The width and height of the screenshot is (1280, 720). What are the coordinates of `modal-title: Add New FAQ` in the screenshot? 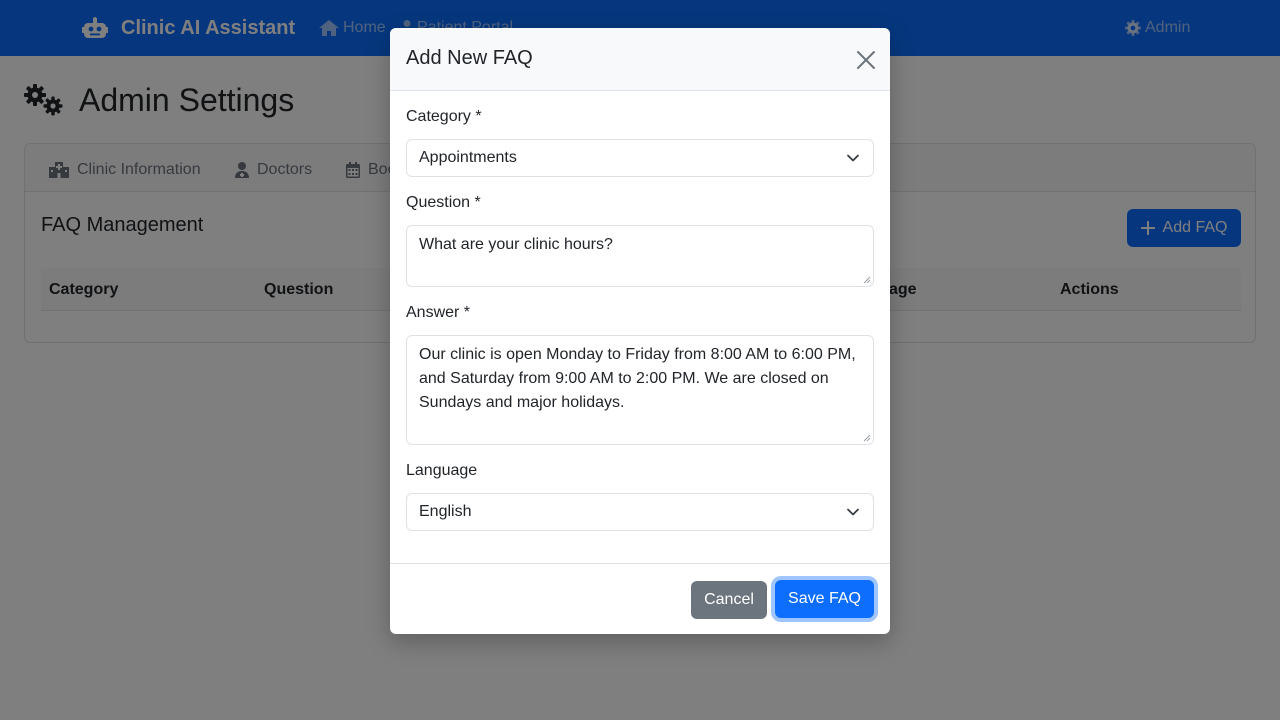 It's located at (469, 58).